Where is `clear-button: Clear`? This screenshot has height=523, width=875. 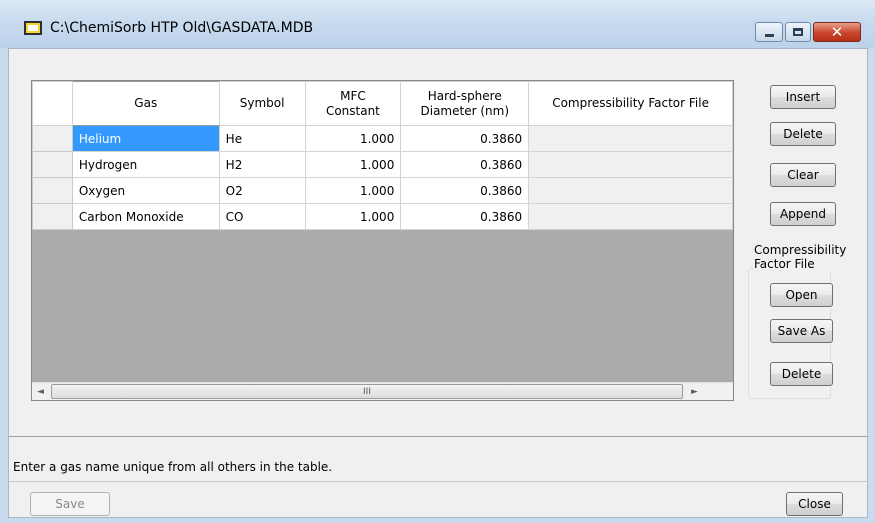
clear-button: Clear is located at coordinates (803, 175).